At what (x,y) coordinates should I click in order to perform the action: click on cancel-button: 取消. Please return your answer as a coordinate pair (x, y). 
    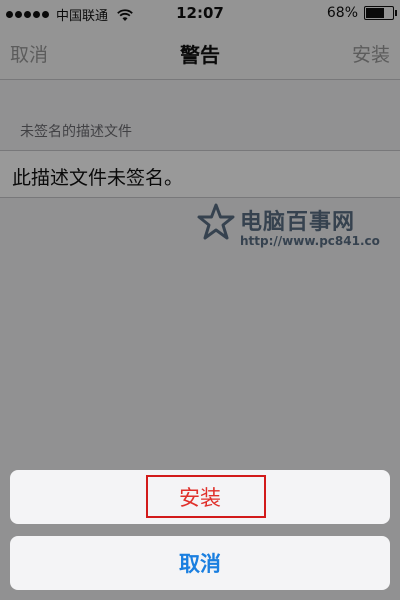
    Looking at the image, I should click on (200, 563).